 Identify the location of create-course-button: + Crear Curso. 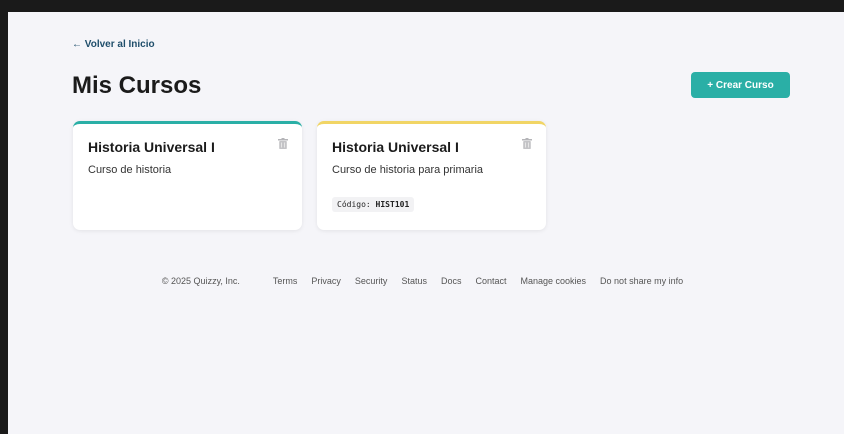
(740, 85).